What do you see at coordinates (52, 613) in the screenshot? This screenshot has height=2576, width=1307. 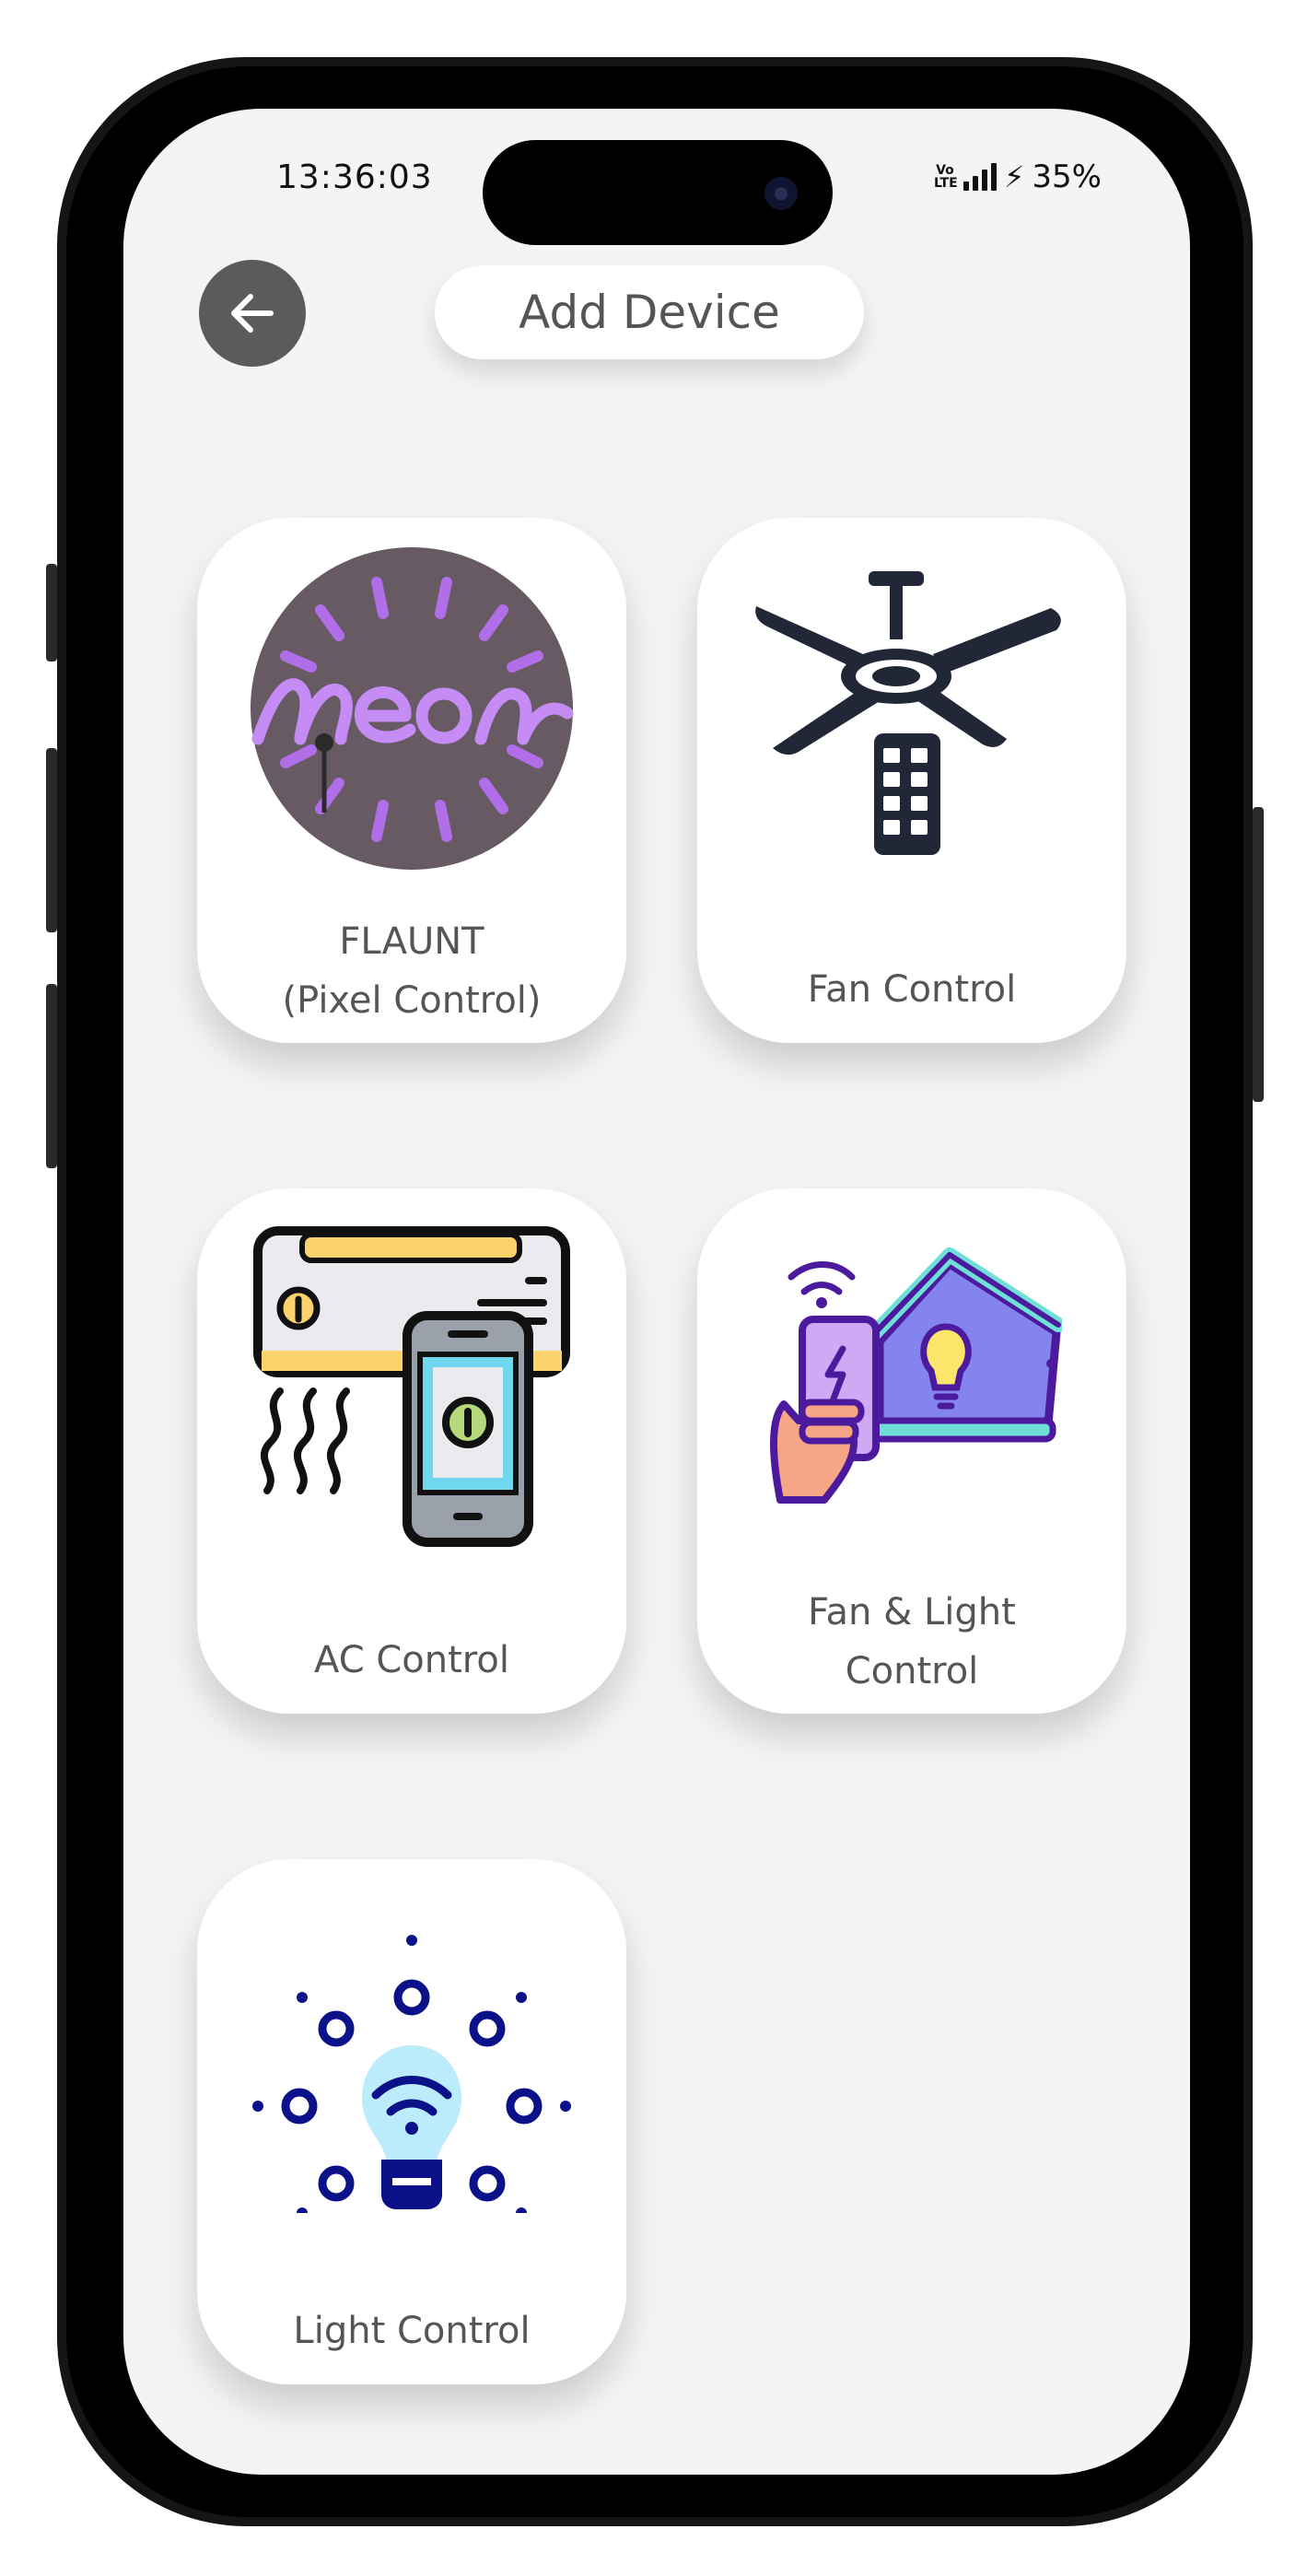 I see `action-button` at bounding box center [52, 613].